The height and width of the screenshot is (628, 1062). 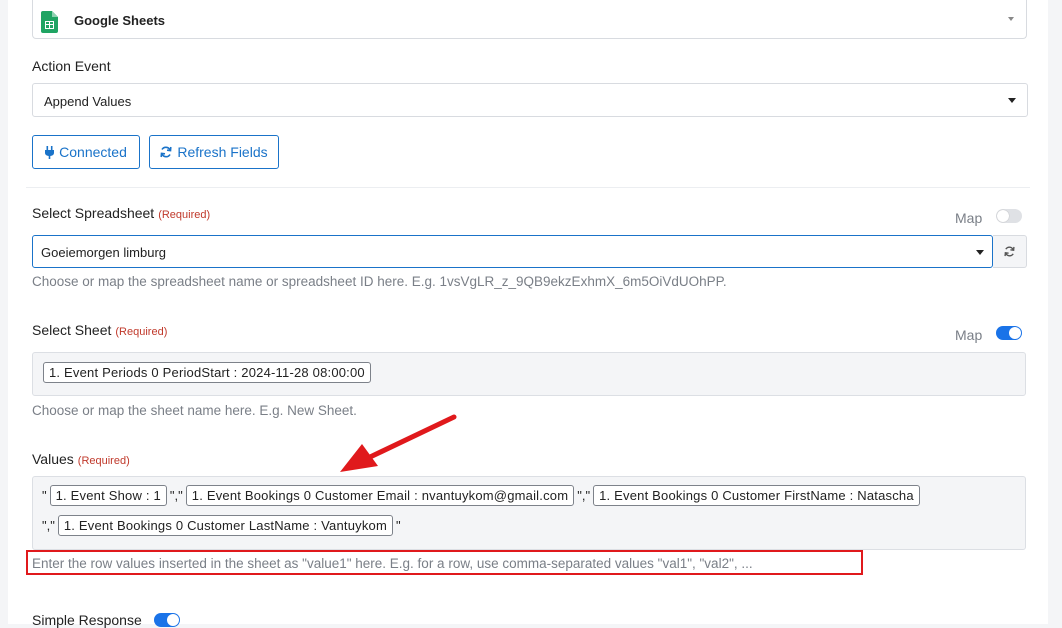 I want to click on mapped-field-pill: 1. Event Show : 1, so click(x=108, y=495).